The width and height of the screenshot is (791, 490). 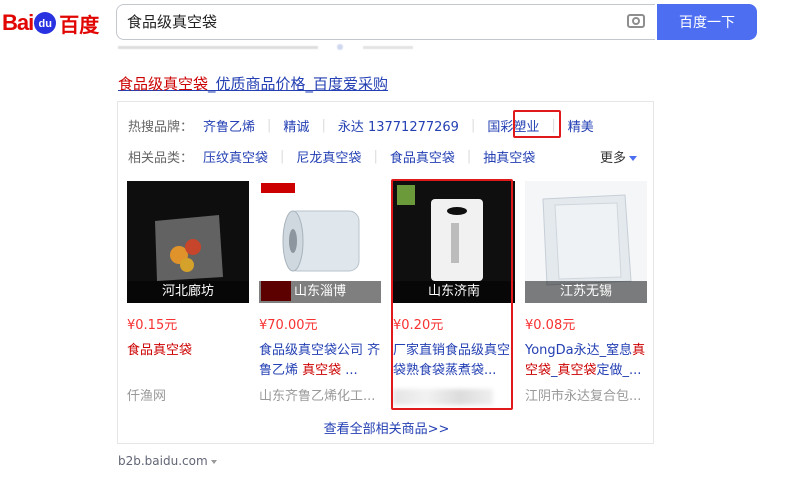 I want to click on name-keyword: 食品真空袋, so click(x=160, y=350).